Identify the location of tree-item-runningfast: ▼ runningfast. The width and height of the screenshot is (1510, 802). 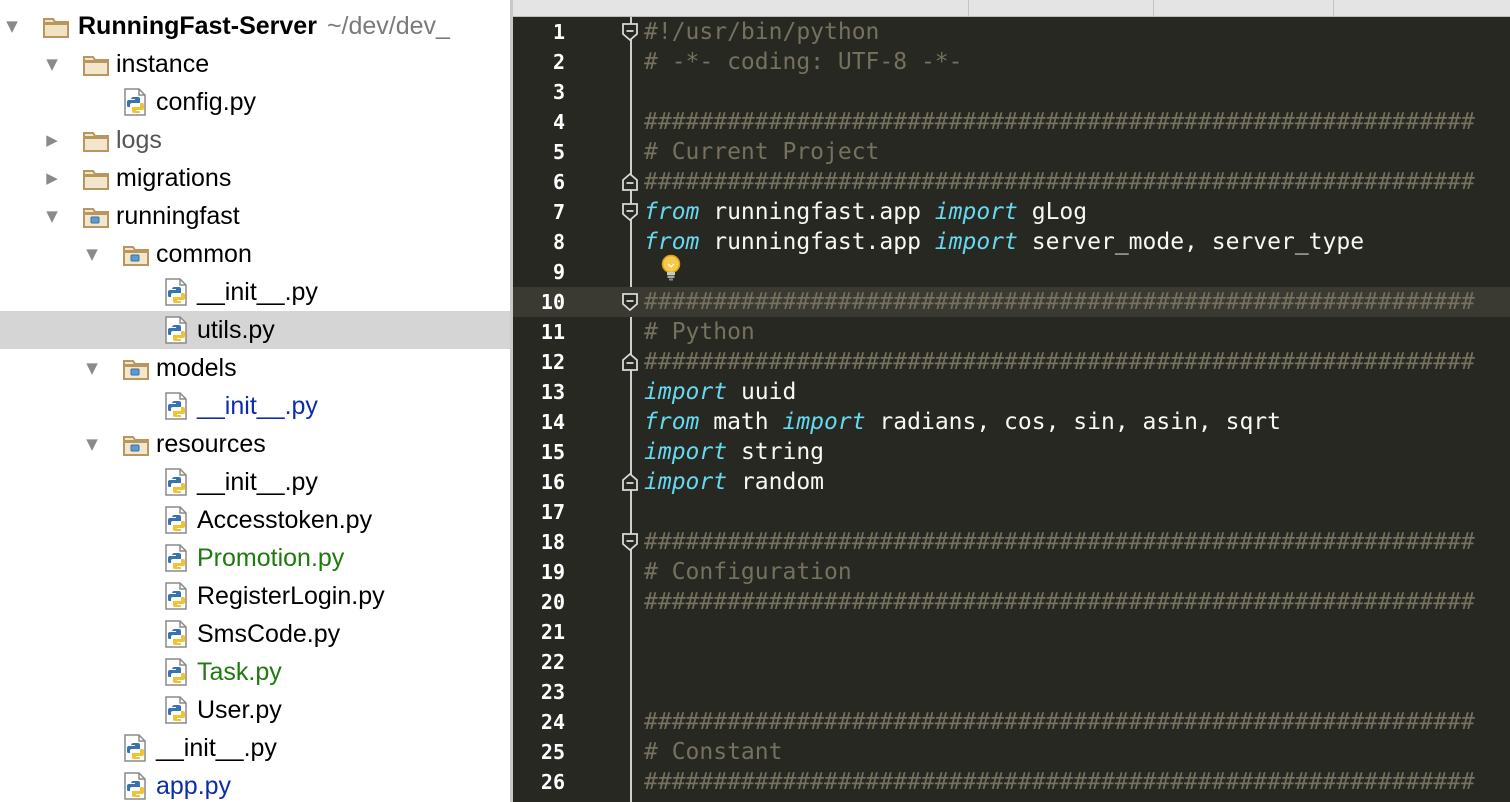
(255, 216).